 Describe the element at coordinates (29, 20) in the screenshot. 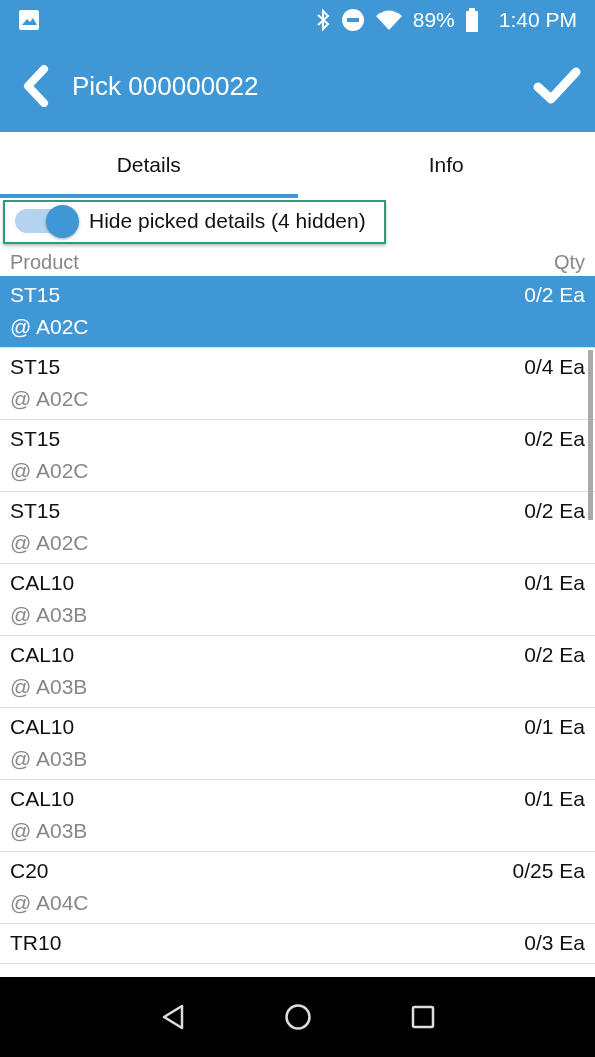

I see `image-icon` at that location.